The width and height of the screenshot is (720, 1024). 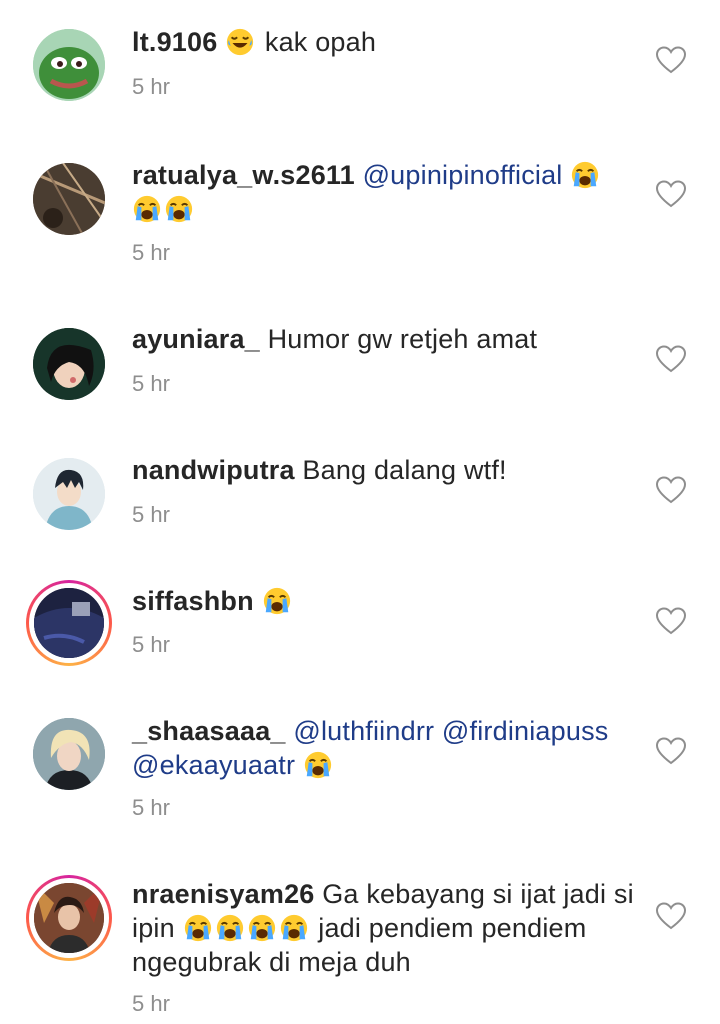 I want to click on comment-username: lt.9106, so click(x=174, y=42).